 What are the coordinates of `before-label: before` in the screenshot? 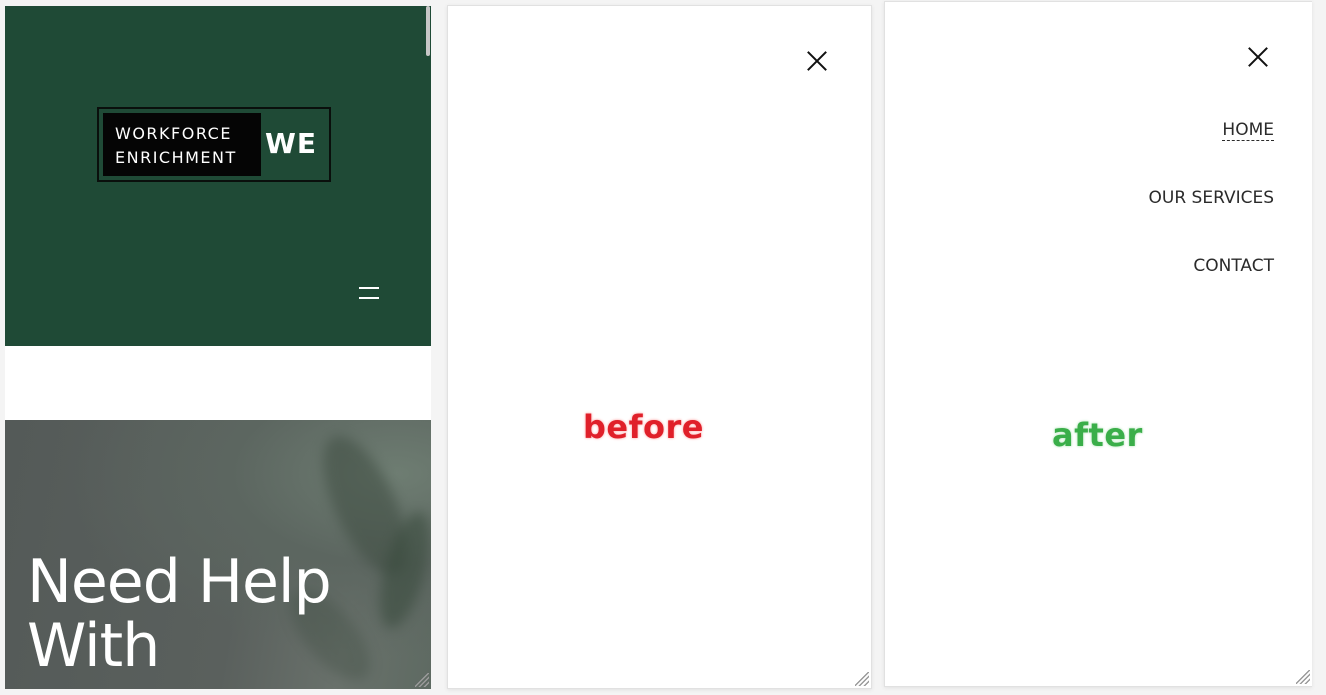 It's located at (643, 427).